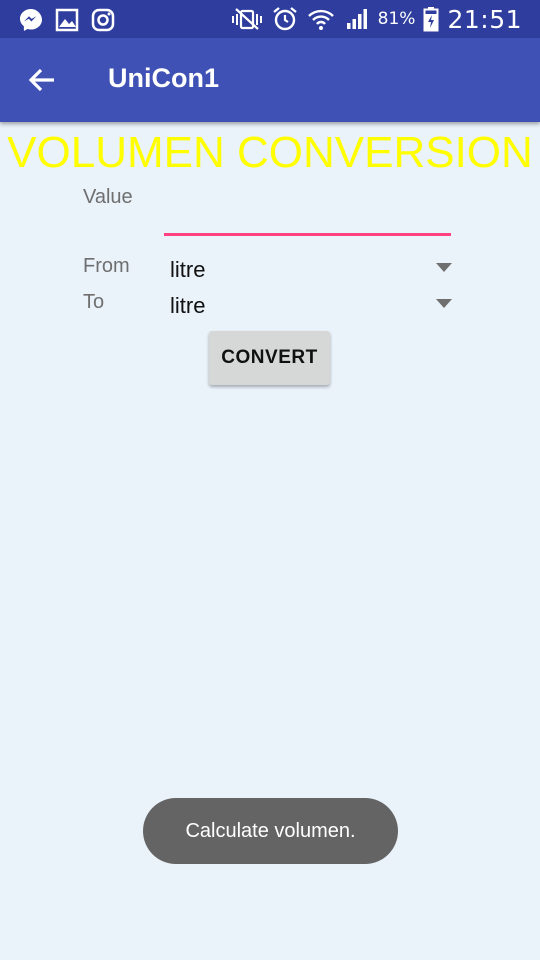 The height and width of the screenshot is (960, 540). I want to click on from-label: From, so click(106, 266).